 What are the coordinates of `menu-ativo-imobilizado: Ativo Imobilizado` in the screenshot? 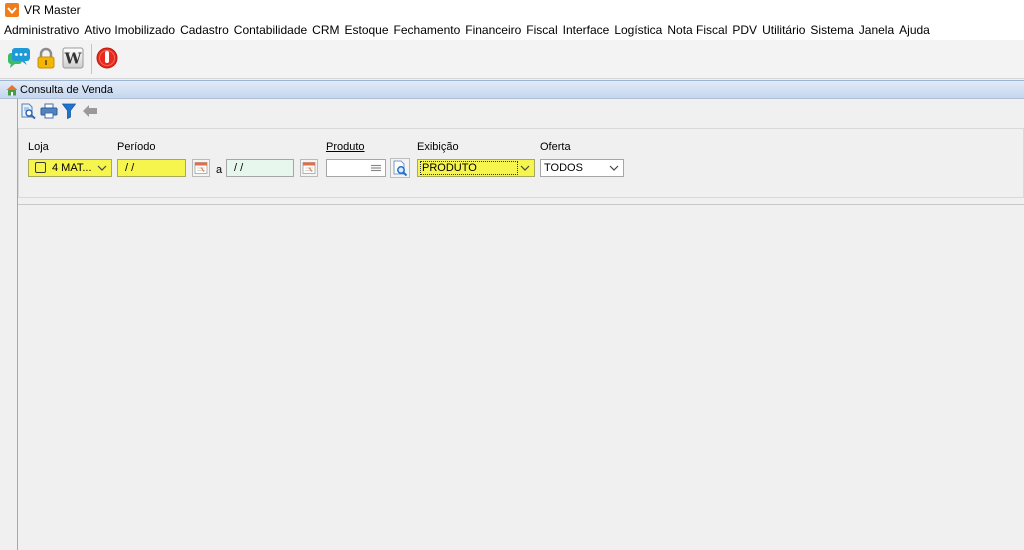 It's located at (129, 30).